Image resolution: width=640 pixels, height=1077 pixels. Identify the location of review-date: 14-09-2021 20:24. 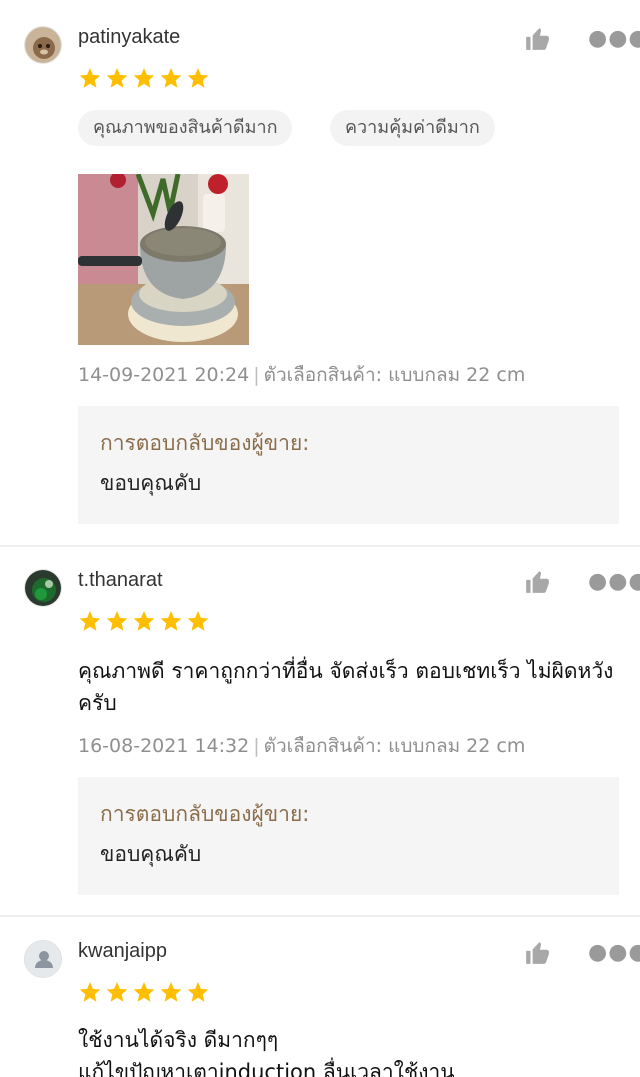
(164, 375).